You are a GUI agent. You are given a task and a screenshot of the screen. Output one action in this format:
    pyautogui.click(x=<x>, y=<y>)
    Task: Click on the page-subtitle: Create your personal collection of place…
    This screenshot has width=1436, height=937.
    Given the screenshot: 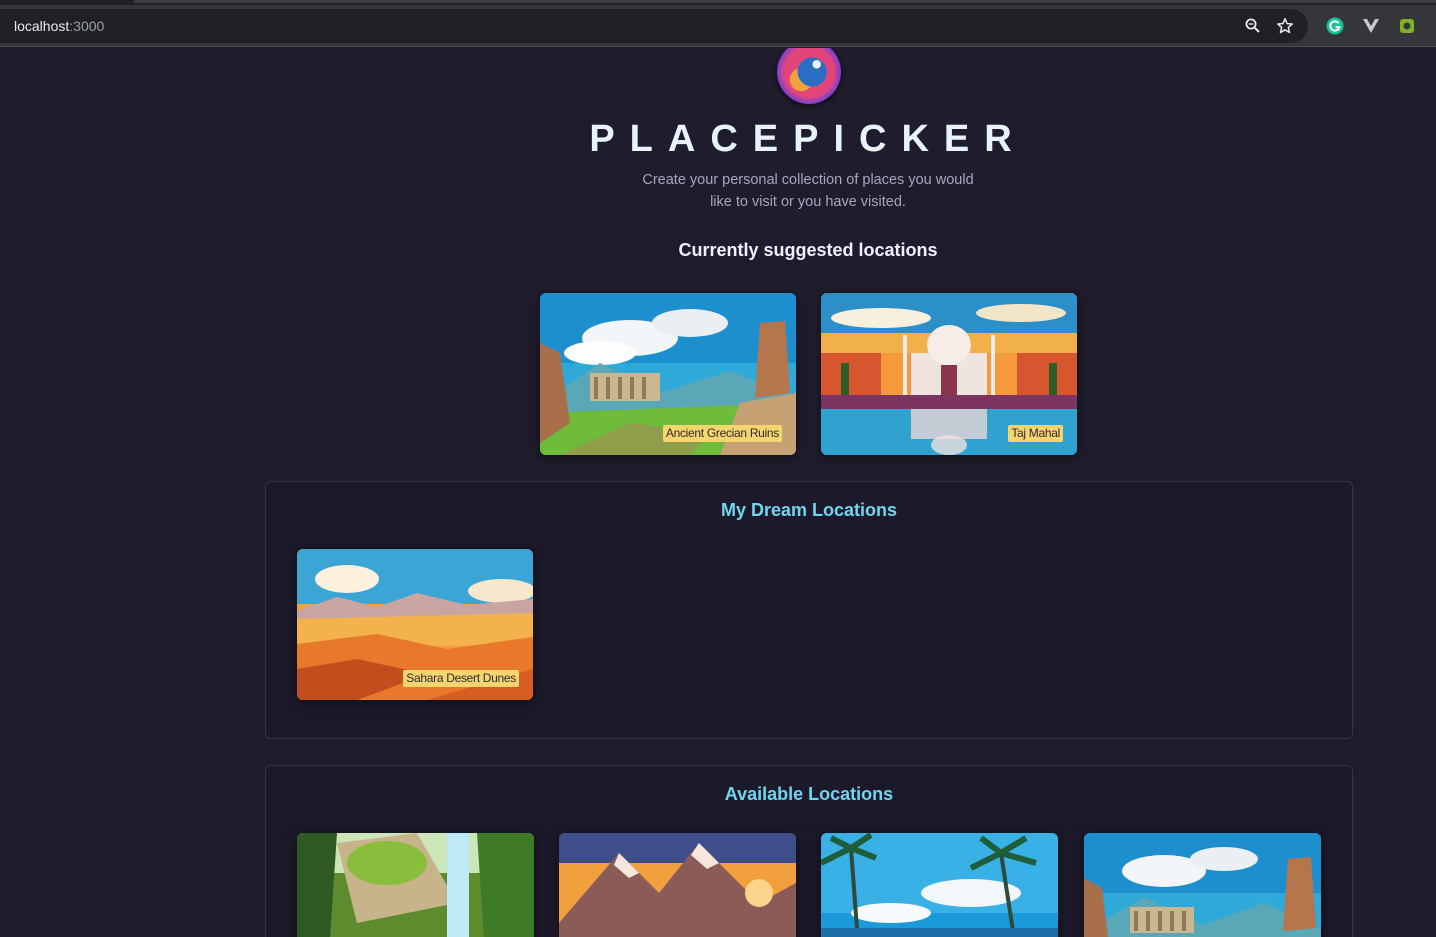 What is the action you would take?
    pyautogui.click(x=808, y=191)
    